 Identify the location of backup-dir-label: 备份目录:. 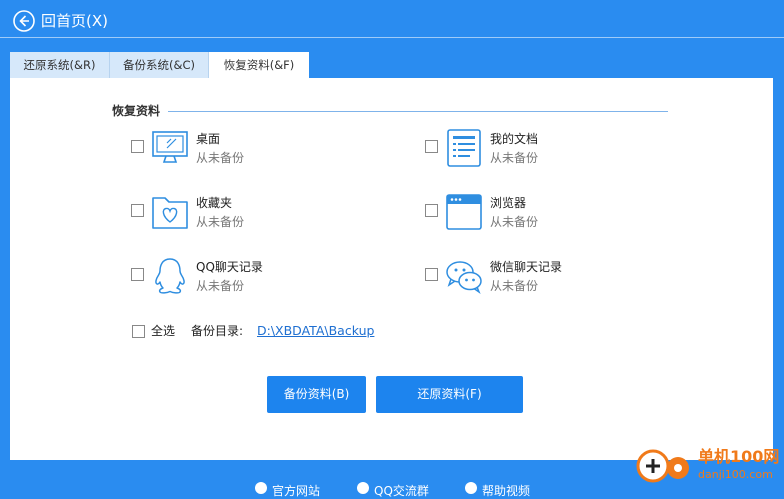
(217, 331).